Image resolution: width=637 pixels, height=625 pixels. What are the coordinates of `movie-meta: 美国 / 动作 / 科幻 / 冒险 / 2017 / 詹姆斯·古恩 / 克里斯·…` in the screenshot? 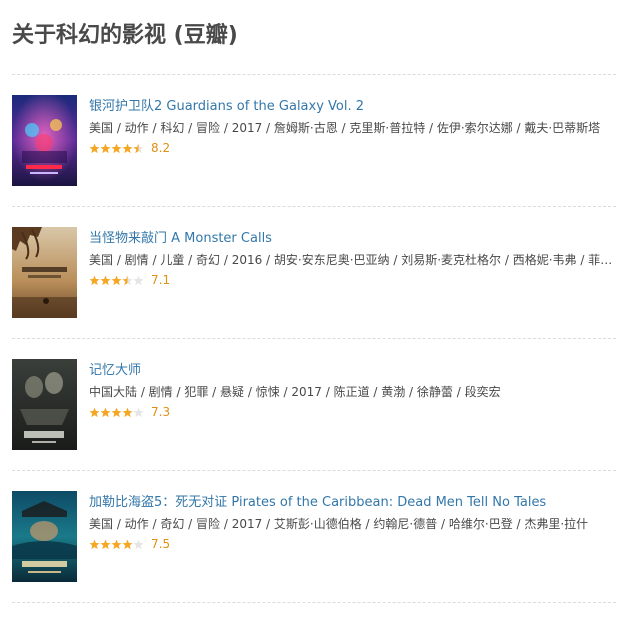 It's located at (345, 128).